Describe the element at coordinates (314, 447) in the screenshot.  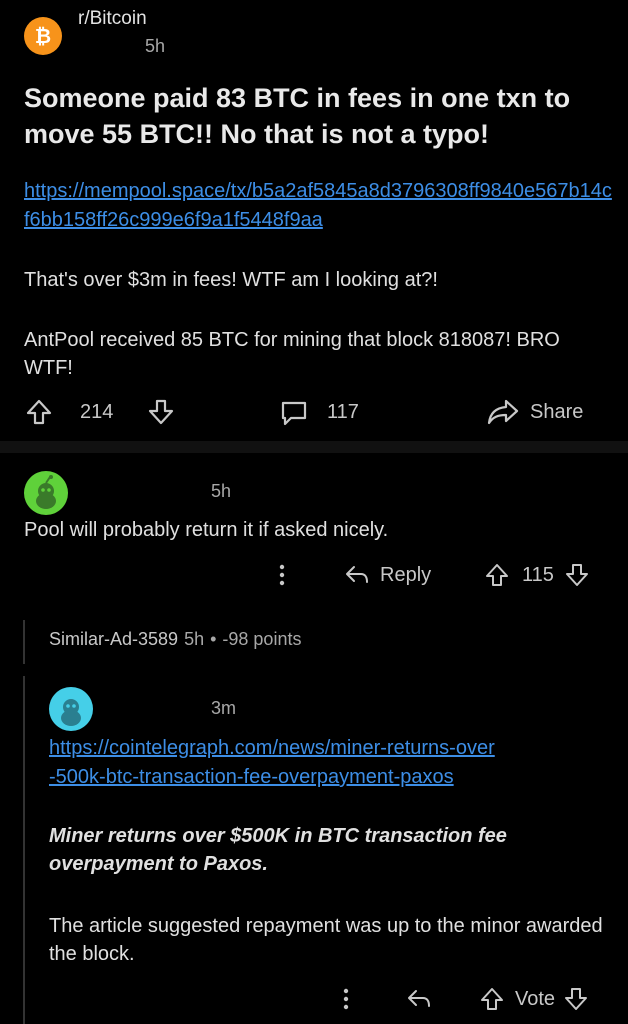
I see `post-divider` at that location.